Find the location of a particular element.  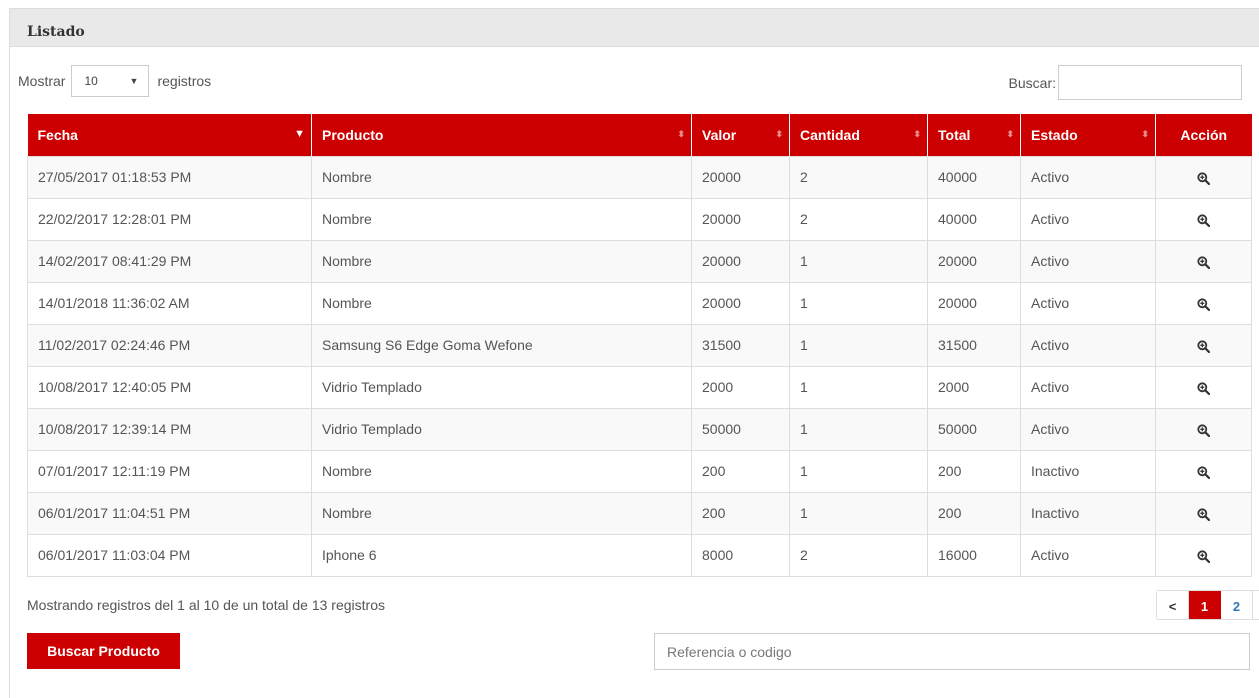

cell-fecha: 06/01/2017 11:04:51 PM is located at coordinates (169, 513).